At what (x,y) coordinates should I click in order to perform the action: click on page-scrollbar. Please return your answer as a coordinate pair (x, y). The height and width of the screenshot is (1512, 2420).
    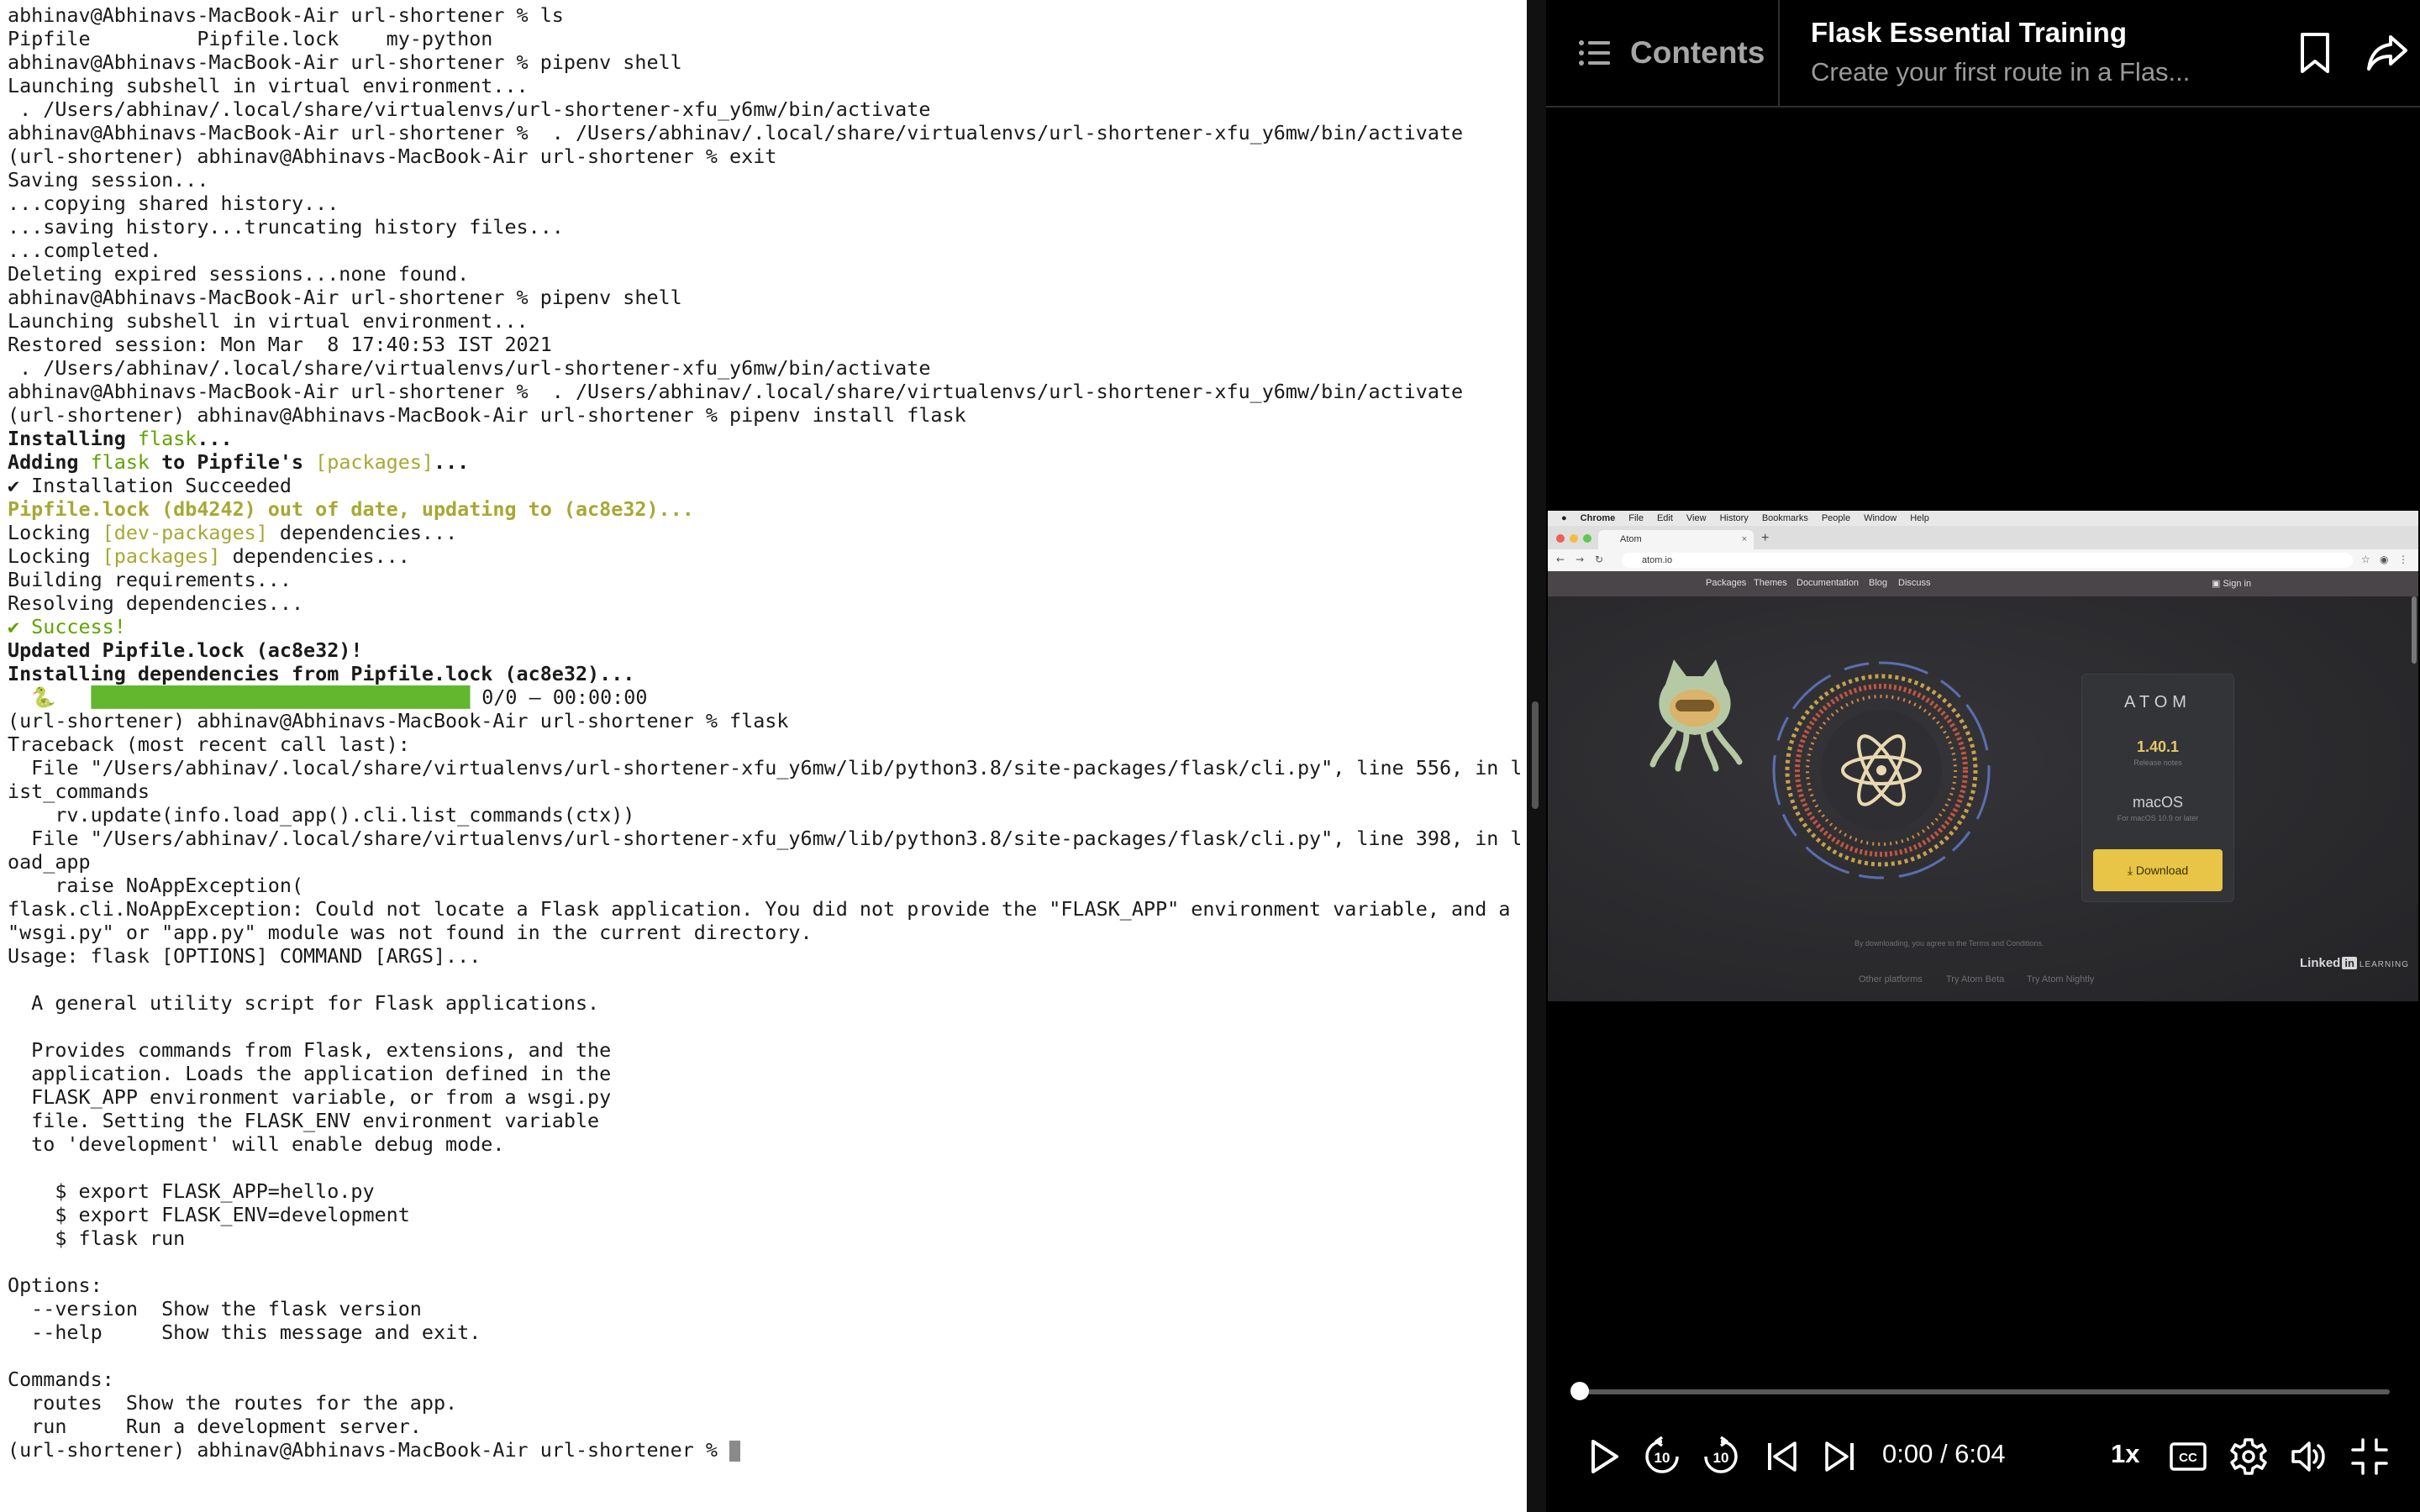
    Looking at the image, I should click on (2414, 630).